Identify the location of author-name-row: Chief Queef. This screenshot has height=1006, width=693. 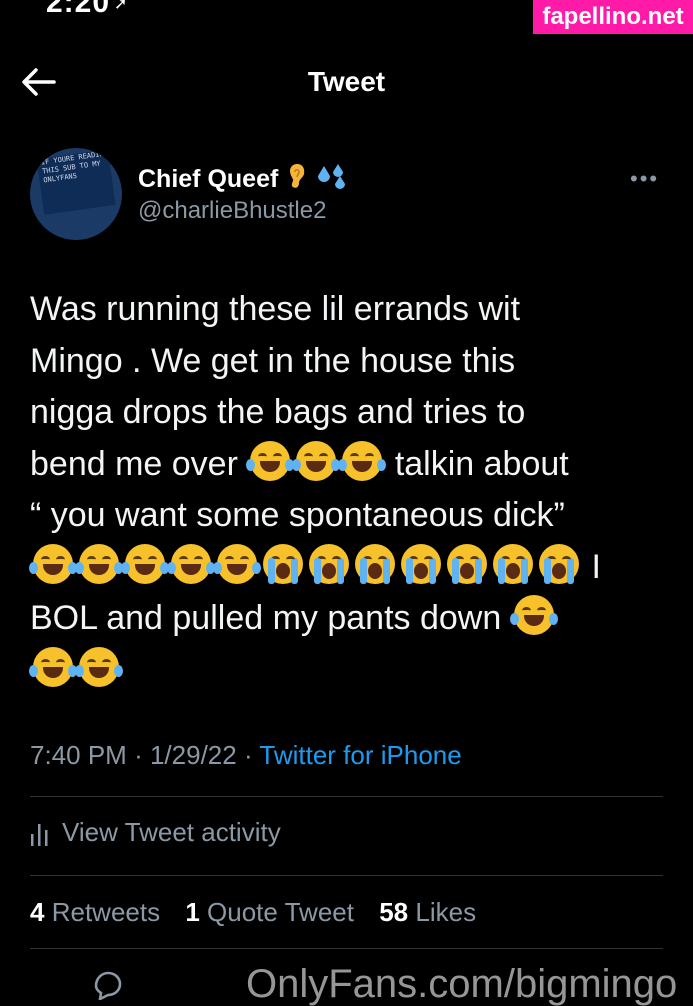
(244, 179).